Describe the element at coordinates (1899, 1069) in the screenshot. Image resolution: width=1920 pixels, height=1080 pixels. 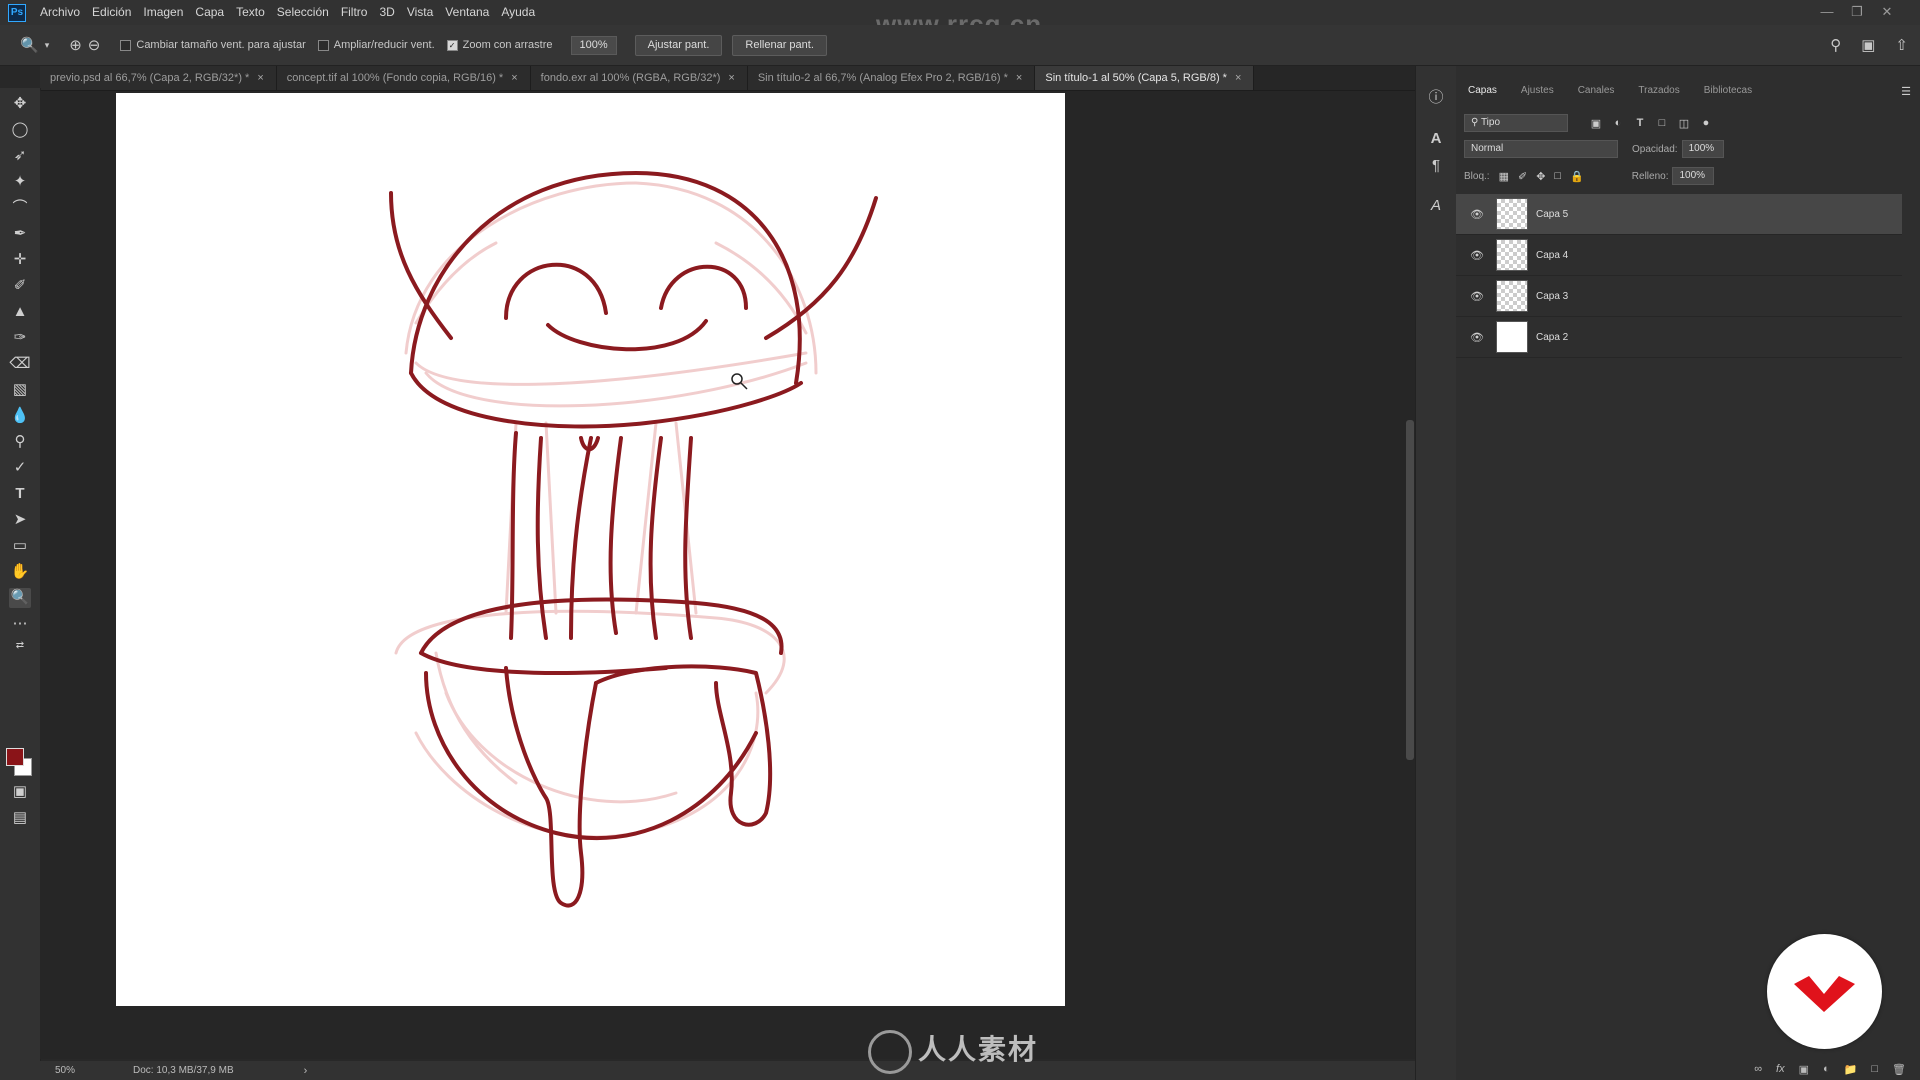
I see `delete-layer-icon: 🗑` at that location.